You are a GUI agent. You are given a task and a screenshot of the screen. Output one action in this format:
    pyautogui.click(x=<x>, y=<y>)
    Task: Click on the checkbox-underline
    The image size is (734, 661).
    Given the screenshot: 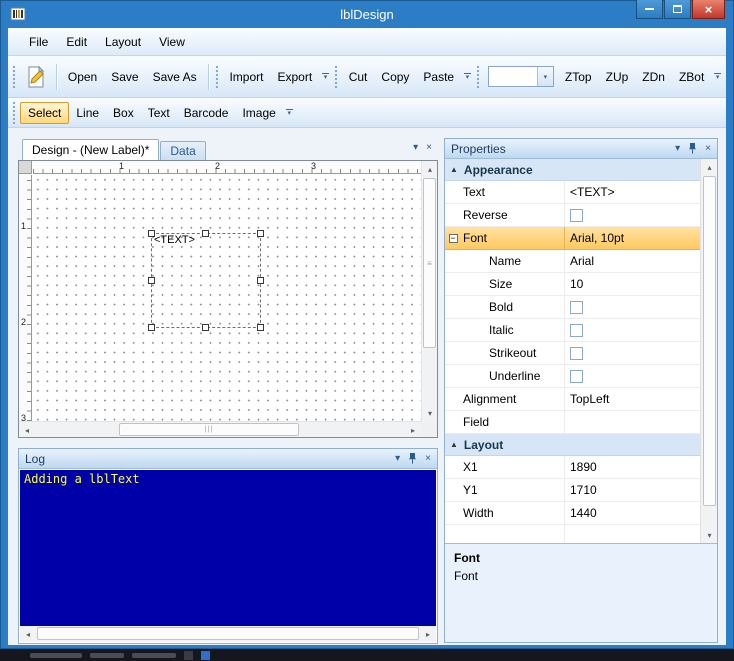 What is the action you would take?
    pyautogui.click(x=576, y=376)
    